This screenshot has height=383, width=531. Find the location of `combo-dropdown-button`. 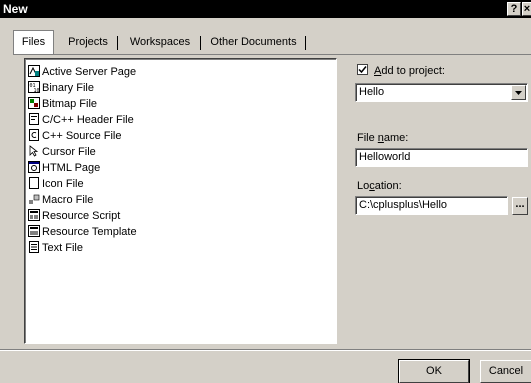

combo-dropdown-button is located at coordinates (518, 92).